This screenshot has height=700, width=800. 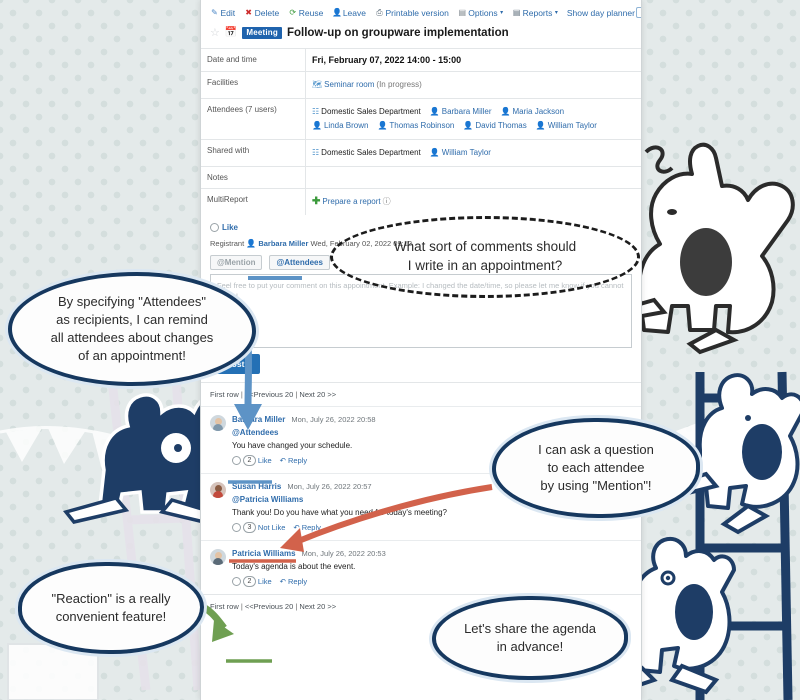 What do you see at coordinates (500, 126) in the screenshot?
I see `attendee-name-5: David Thomas` at bounding box center [500, 126].